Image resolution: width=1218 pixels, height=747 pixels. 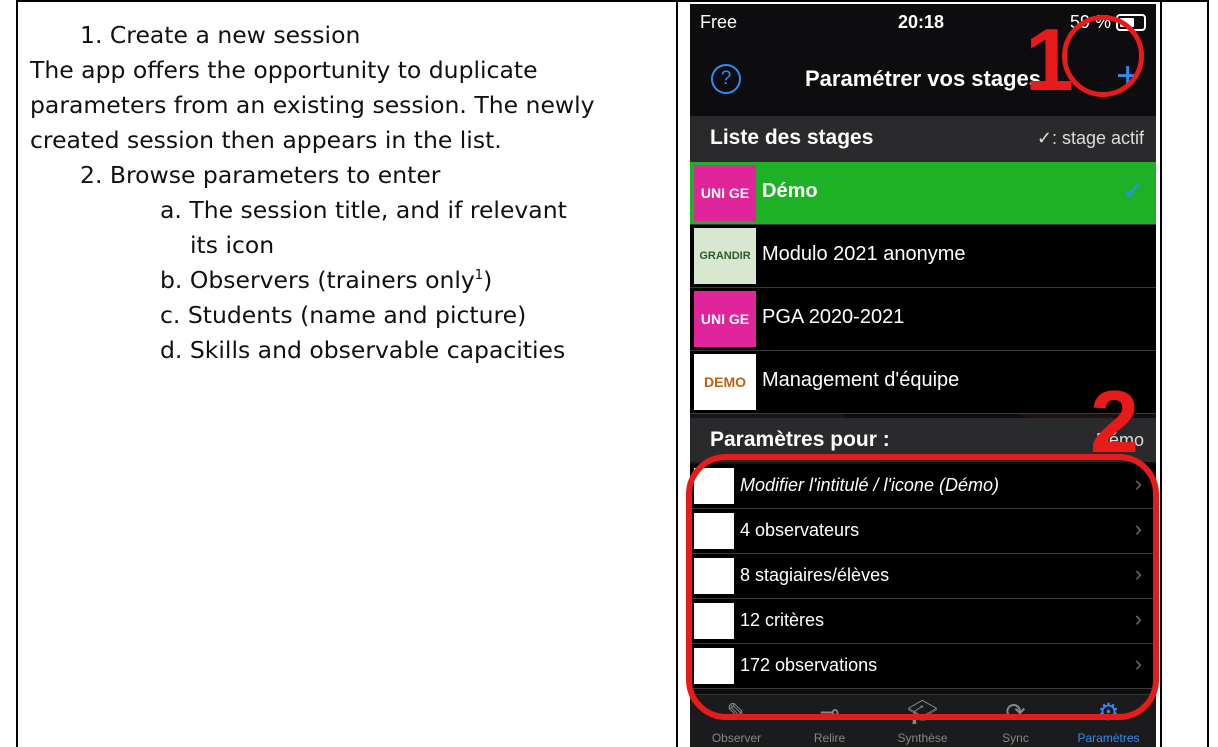 I want to click on step-2: 2. Browse parameters to enter, so click(x=260, y=175).